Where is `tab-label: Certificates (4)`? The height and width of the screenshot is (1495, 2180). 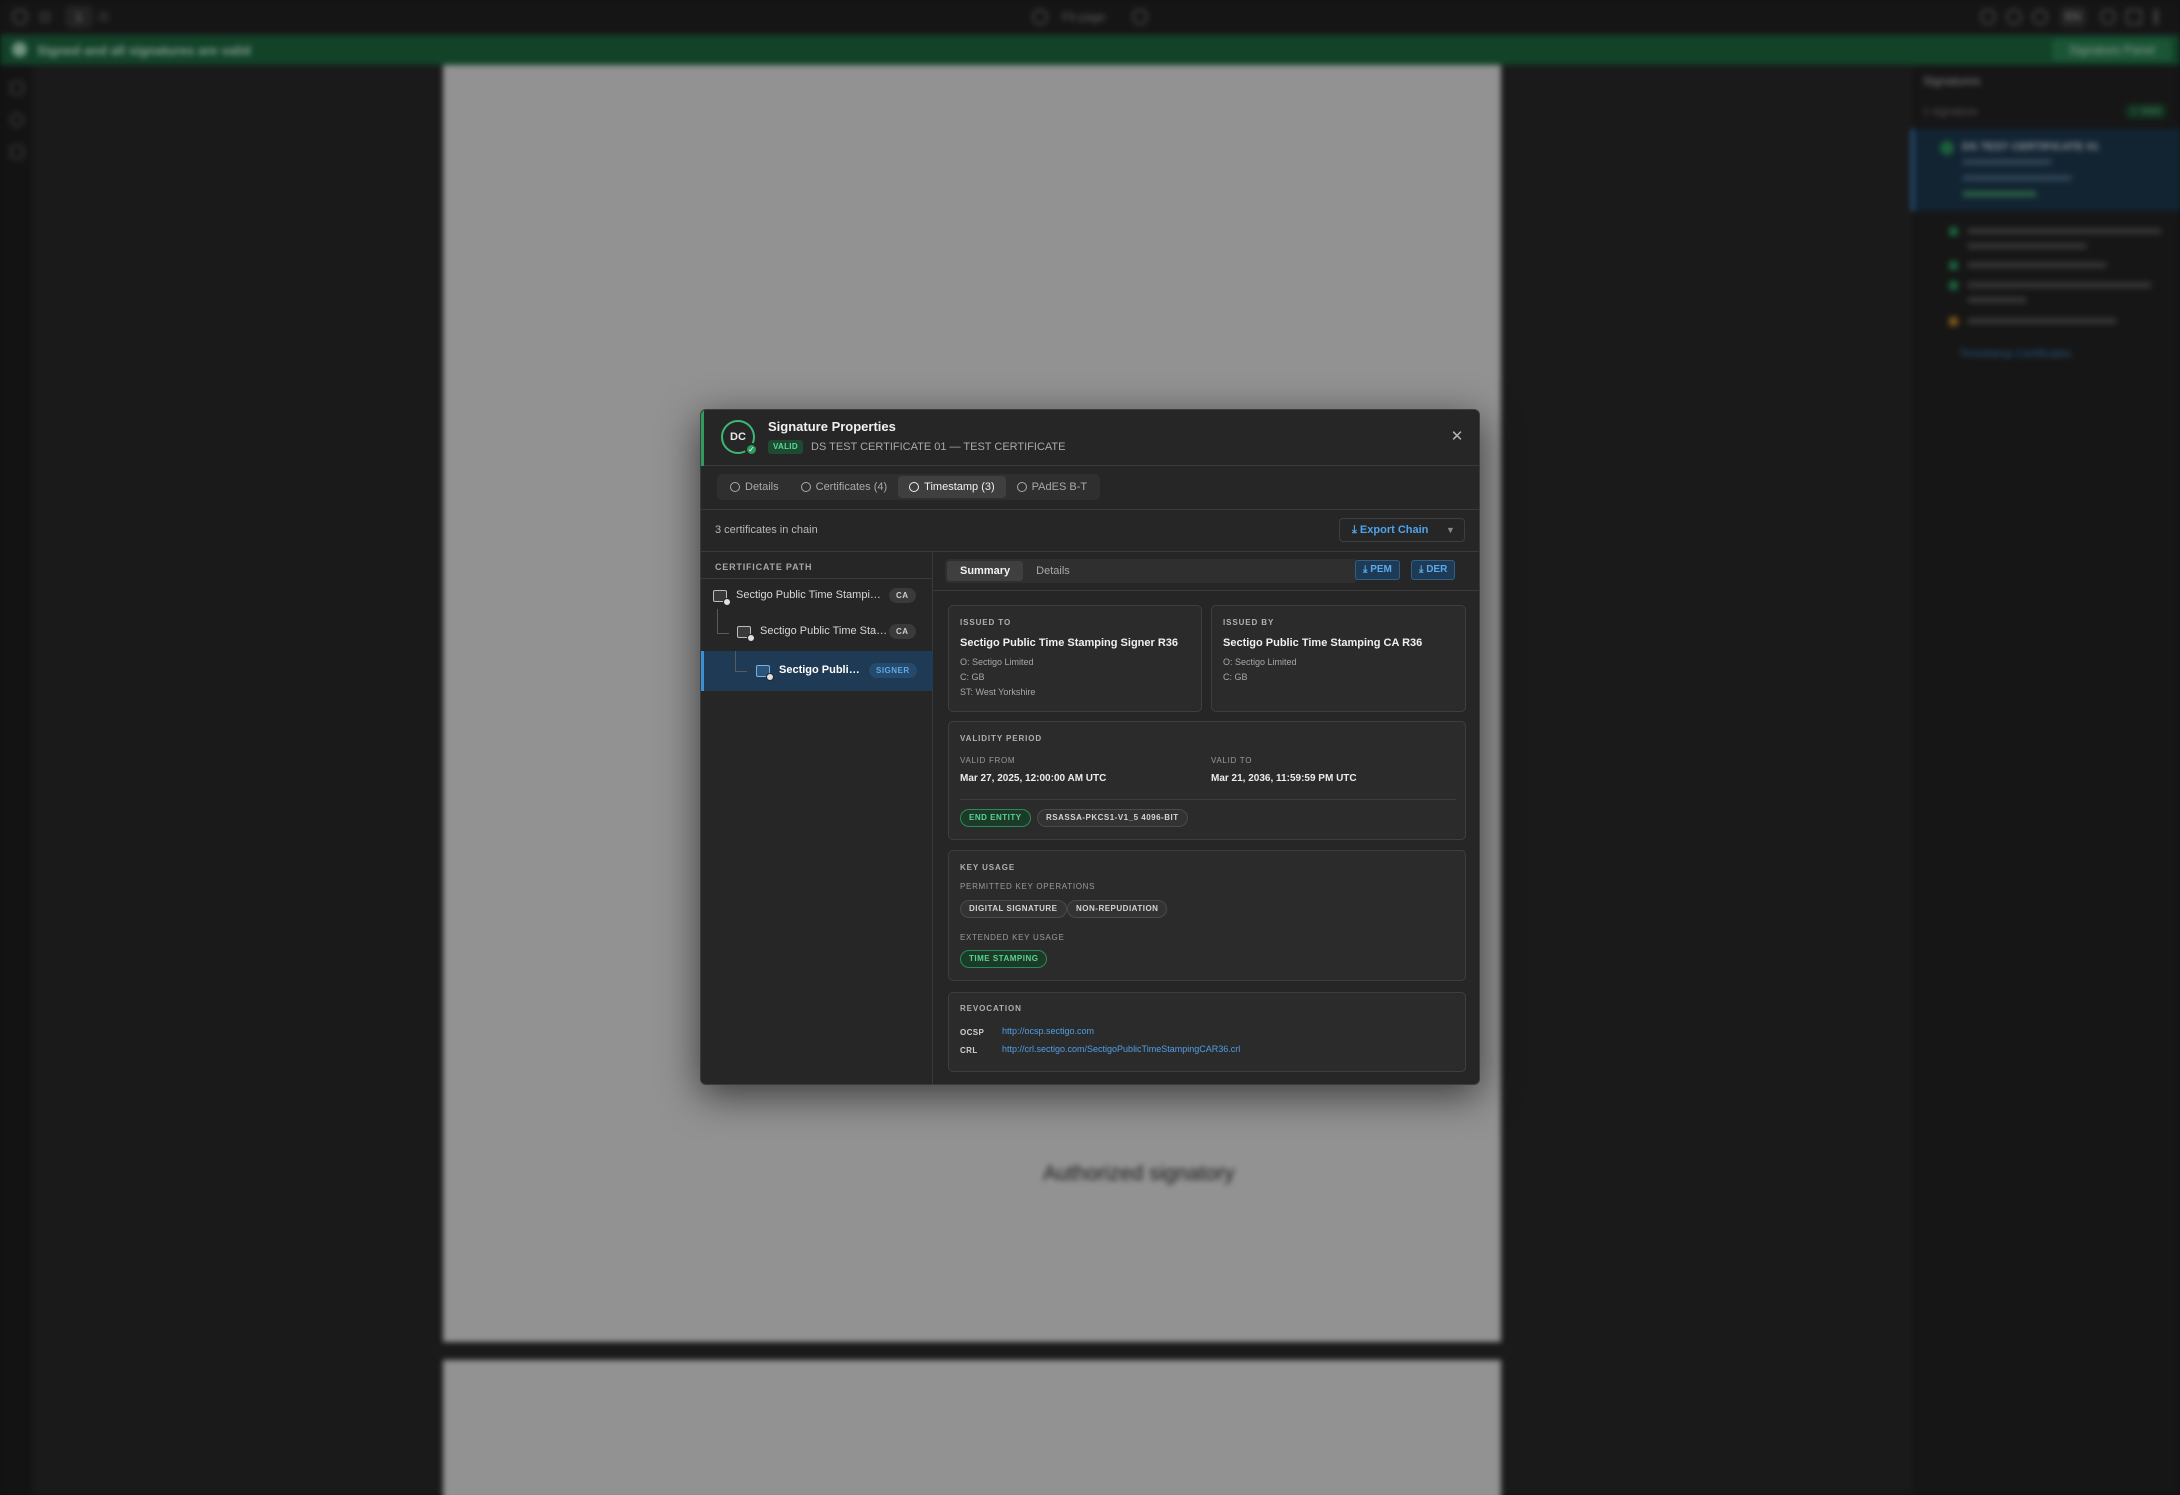
tab-label: Certificates (4) is located at coordinates (851, 487).